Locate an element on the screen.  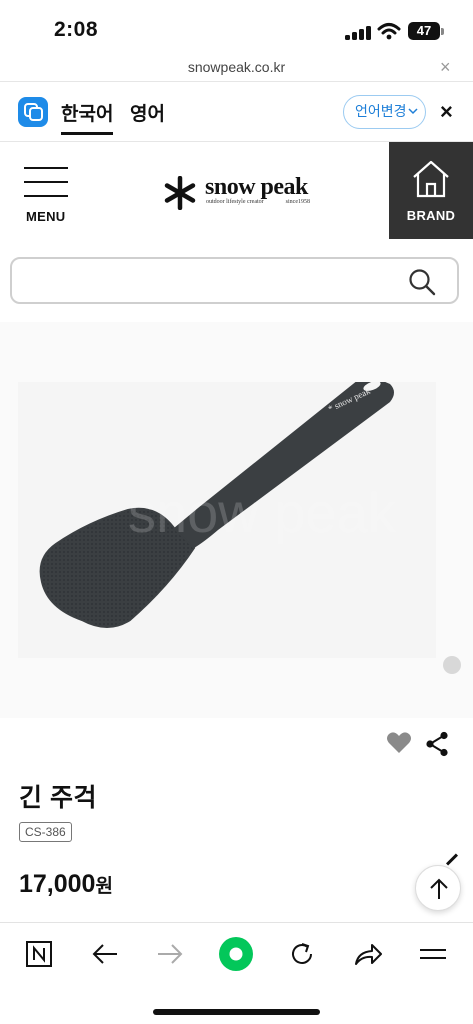
translate-bar: 한국어 영어 언어변경 × is located at coordinates (236, 112).